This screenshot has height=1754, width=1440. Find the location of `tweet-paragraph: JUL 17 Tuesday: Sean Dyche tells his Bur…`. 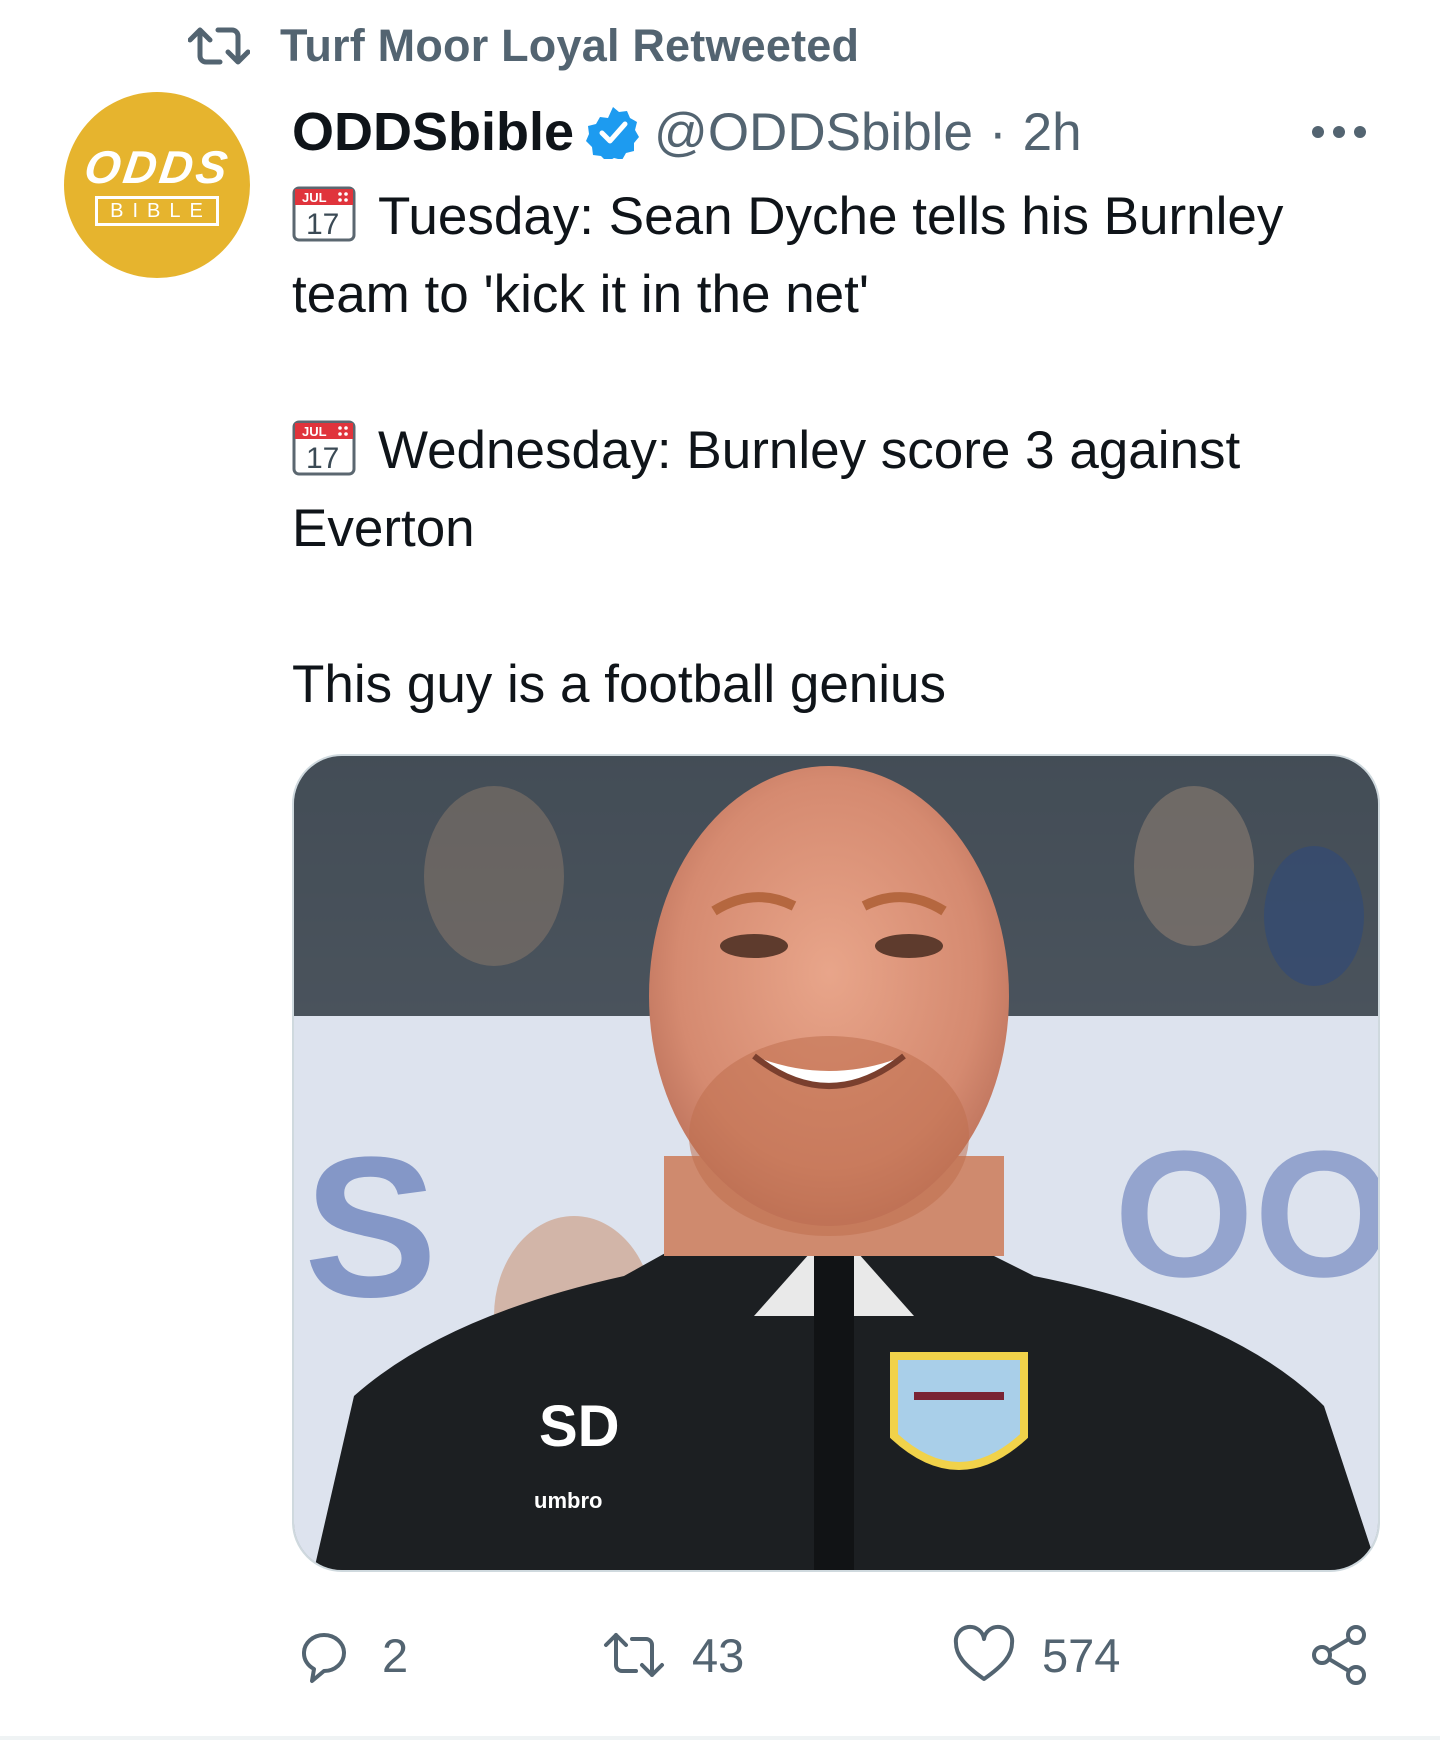

tweet-paragraph: JUL 17 Tuesday: Sean Dyche tells his Bur… is located at coordinates (822, 256).